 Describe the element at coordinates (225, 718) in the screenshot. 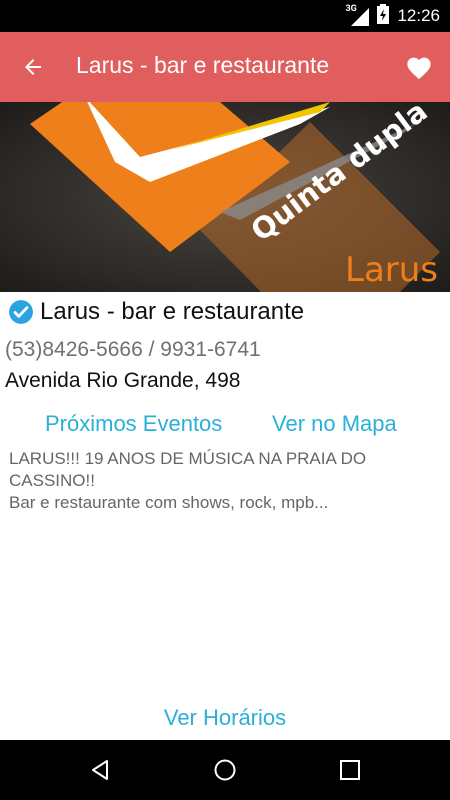

I see `view-hours-link: Ver Horários` at that location.